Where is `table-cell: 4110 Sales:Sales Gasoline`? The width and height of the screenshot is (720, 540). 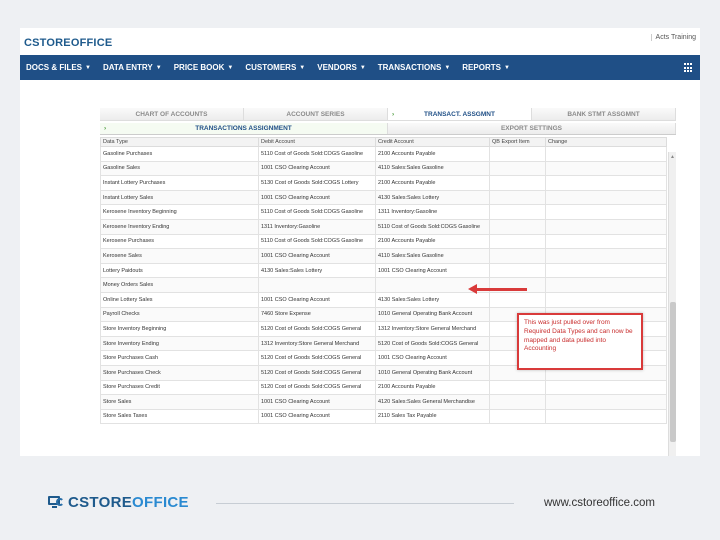
table-cell: 4110 Sales:Sales Gasoline is located at coordinates (432, 168).